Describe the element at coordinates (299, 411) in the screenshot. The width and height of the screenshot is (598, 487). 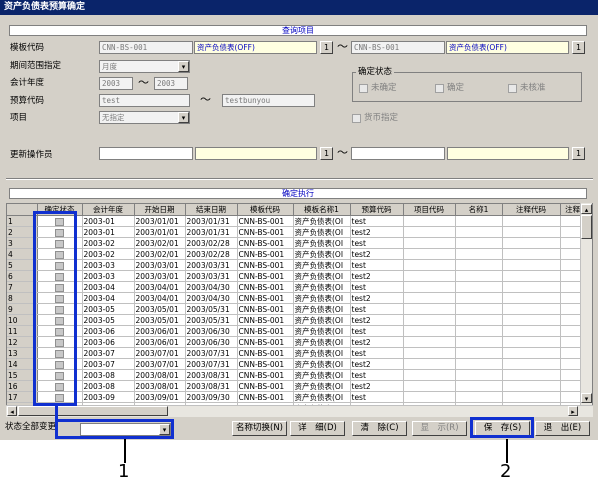
I see `grid-horizontal-scrollbar: ◂ ▸` at that location.